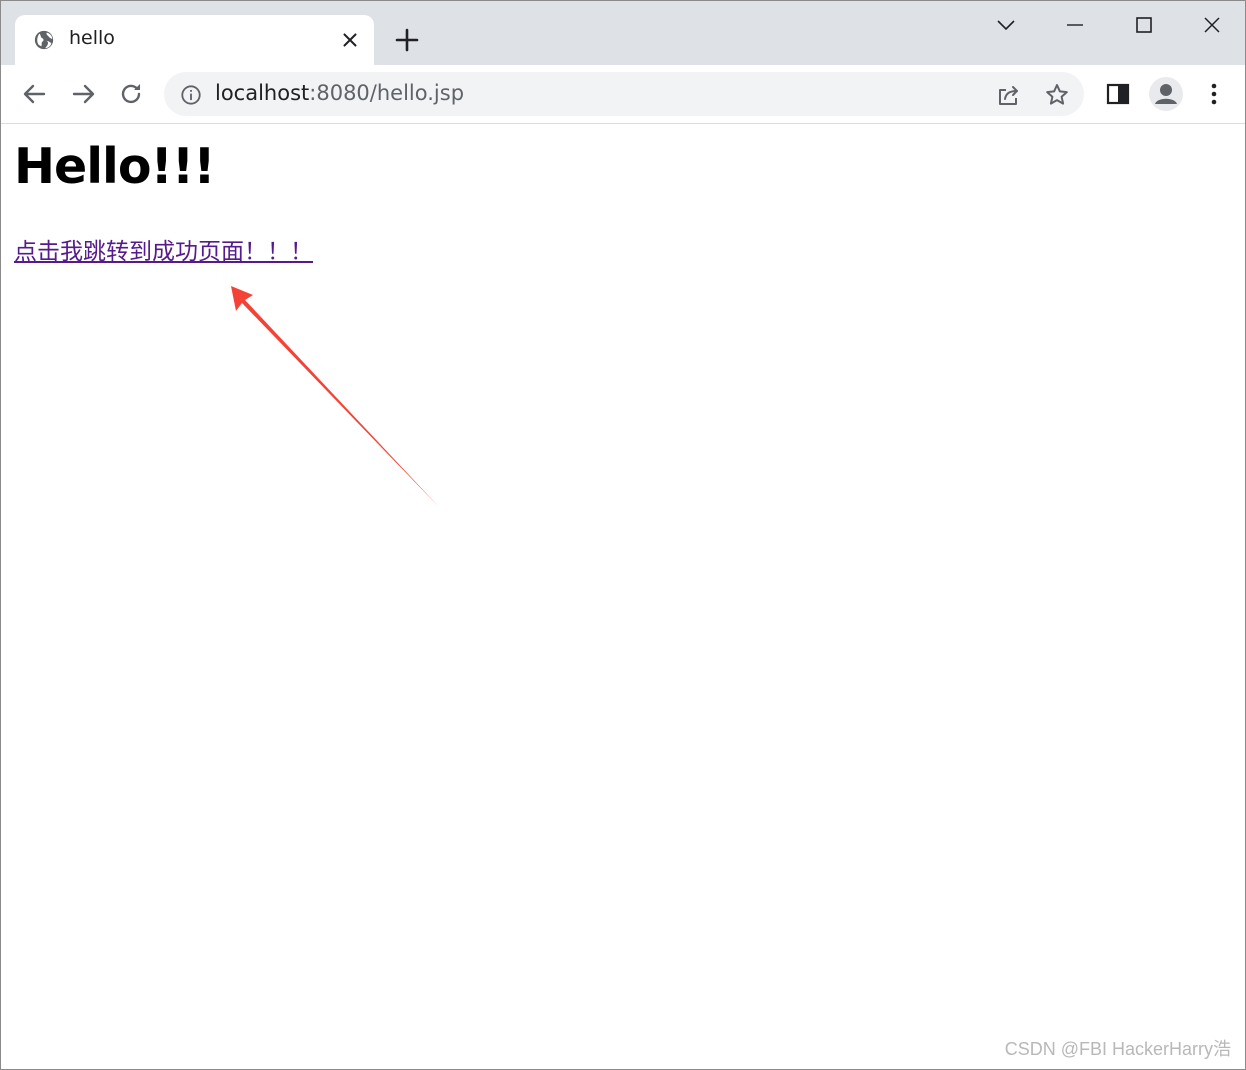  Describe the element at coordinates (1144, 25) in the screenshot. I see `maximize-icon` at that location.